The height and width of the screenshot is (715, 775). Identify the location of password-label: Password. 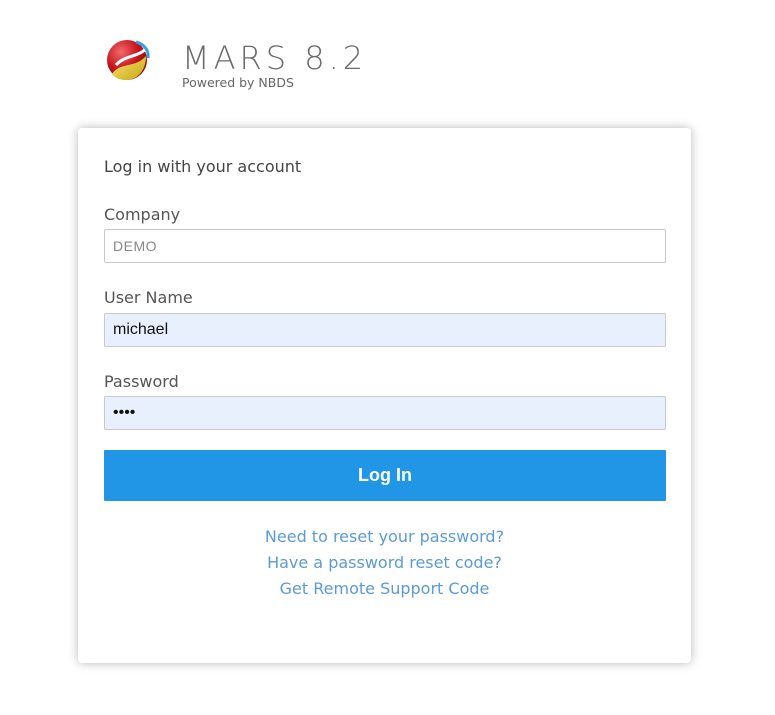
(141, 381).